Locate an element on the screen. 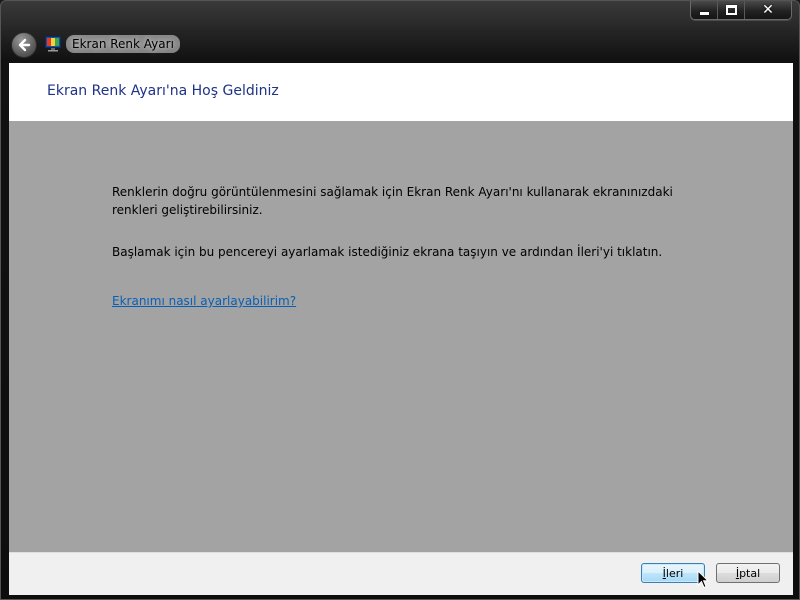  monitor-color-icon is located at coordinates (53, 44).